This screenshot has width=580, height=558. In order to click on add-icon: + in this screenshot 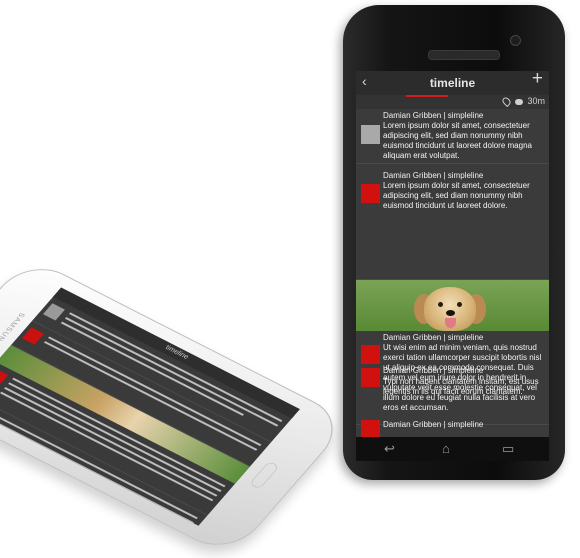, I will do `click(537, 79)`.